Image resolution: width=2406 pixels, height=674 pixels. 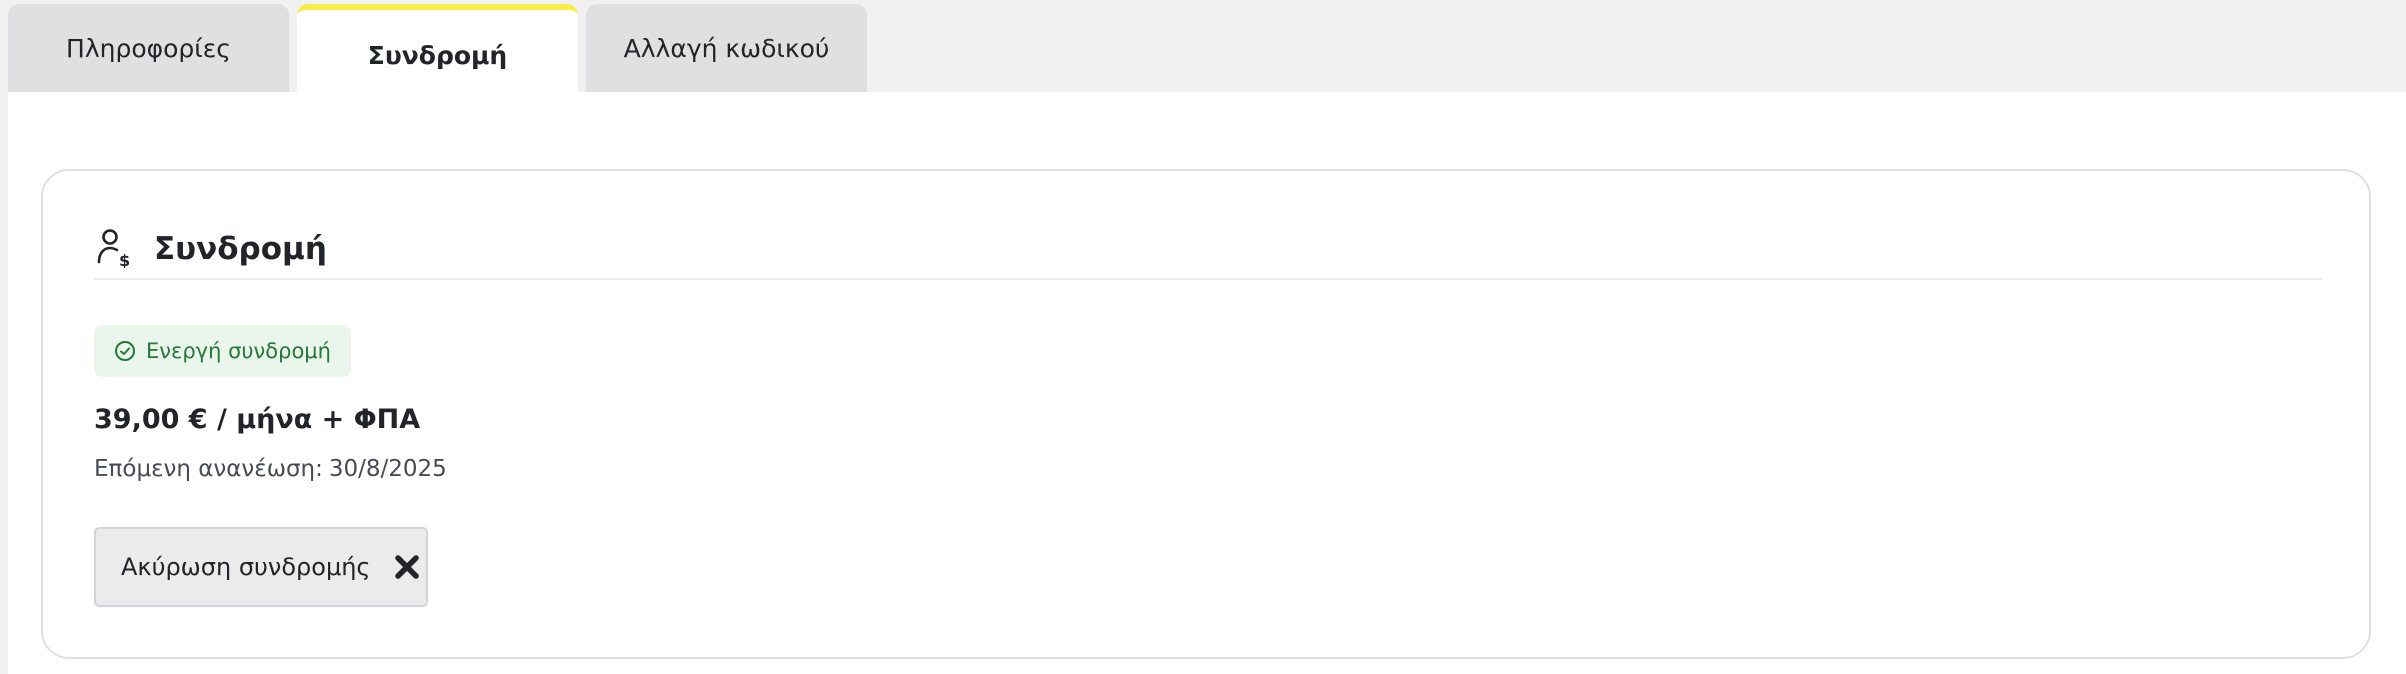 What do you see at coordinates (238, 351) in the screenshot?
I see `status-label: Ενεργή συνδρομή` at bounding box center [238, 351].